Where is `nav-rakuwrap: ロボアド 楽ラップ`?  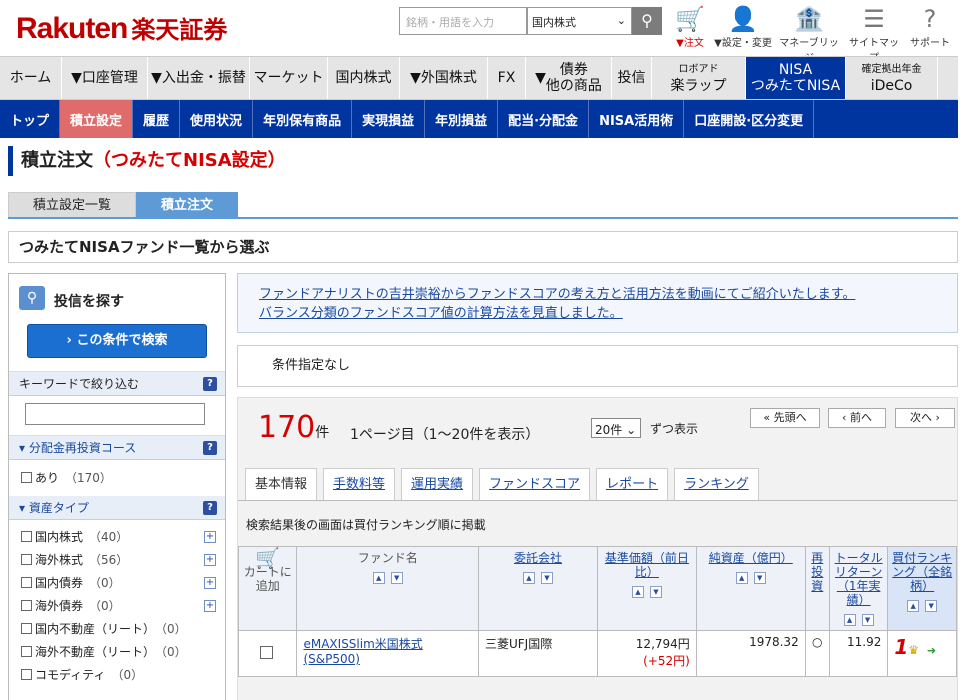 nav-rakuwrap: ロボアド 楽ラップ is located at coordinates (699, 78).